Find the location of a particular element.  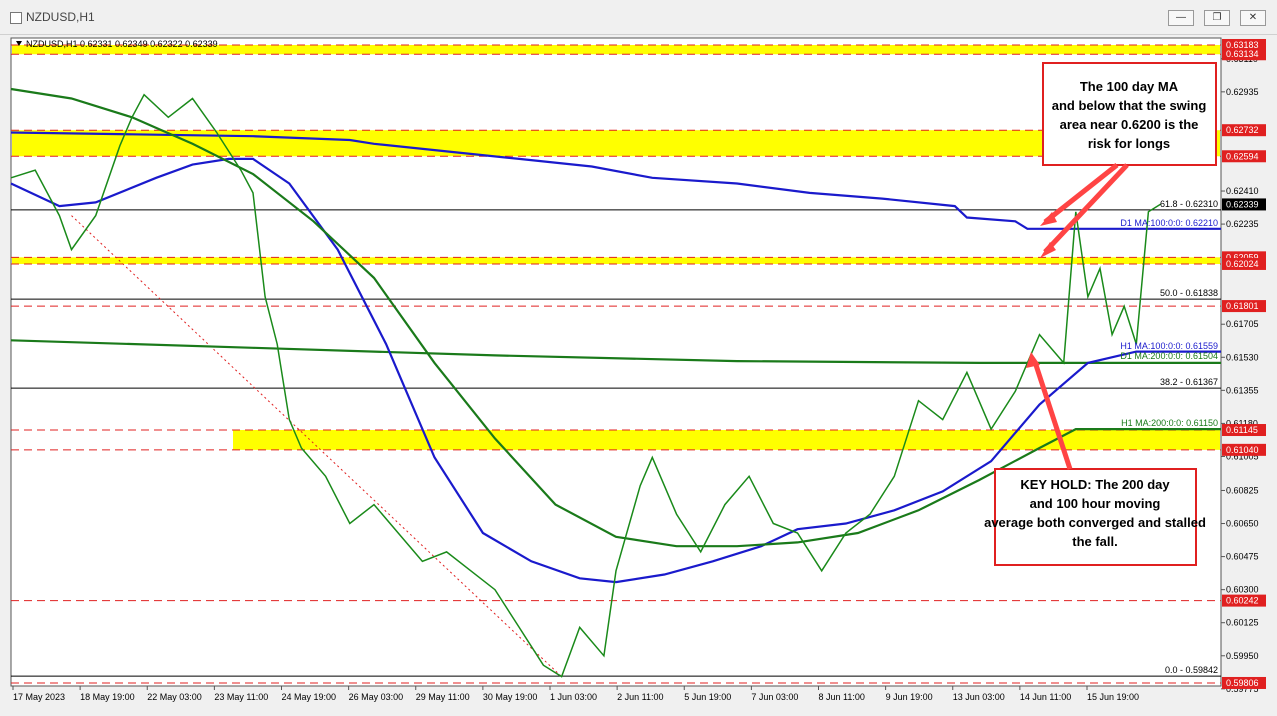

callout-line: and 100 hour moving is located at coordinates (1095, 503).